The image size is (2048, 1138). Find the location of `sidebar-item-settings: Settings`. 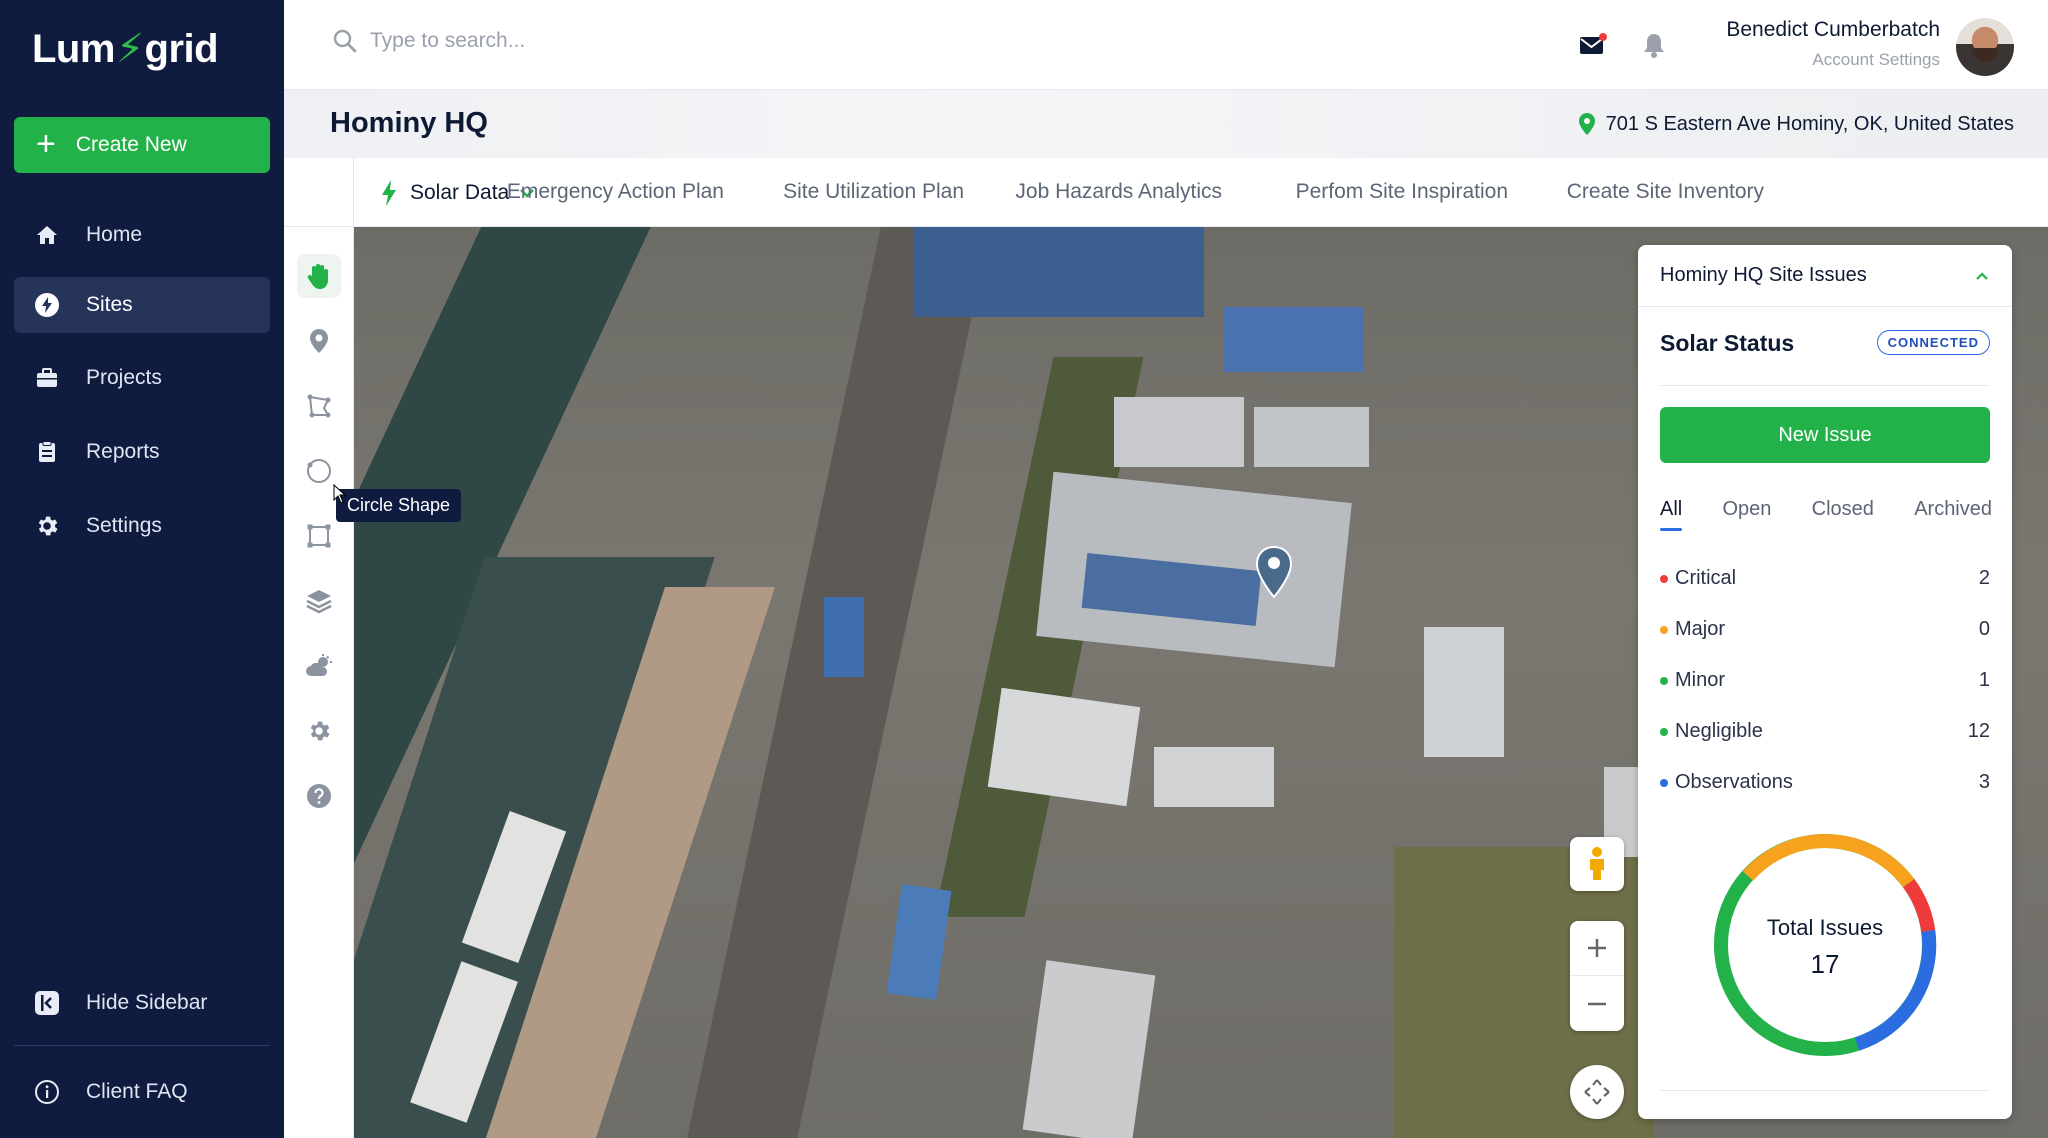

sidebar-item-settings: Settings is located at coordinates (142, 526).